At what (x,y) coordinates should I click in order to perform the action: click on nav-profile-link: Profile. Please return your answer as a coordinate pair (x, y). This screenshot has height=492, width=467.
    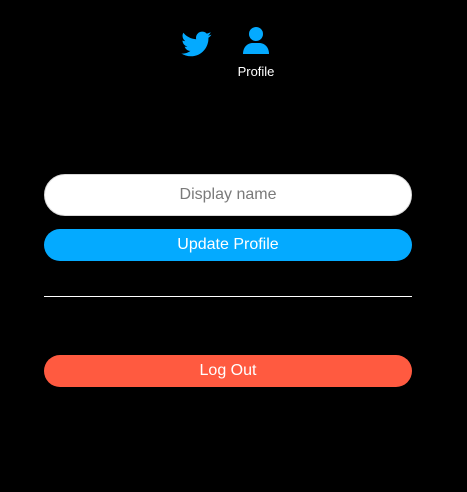
    Looking at the image, I should click on (256, 55).